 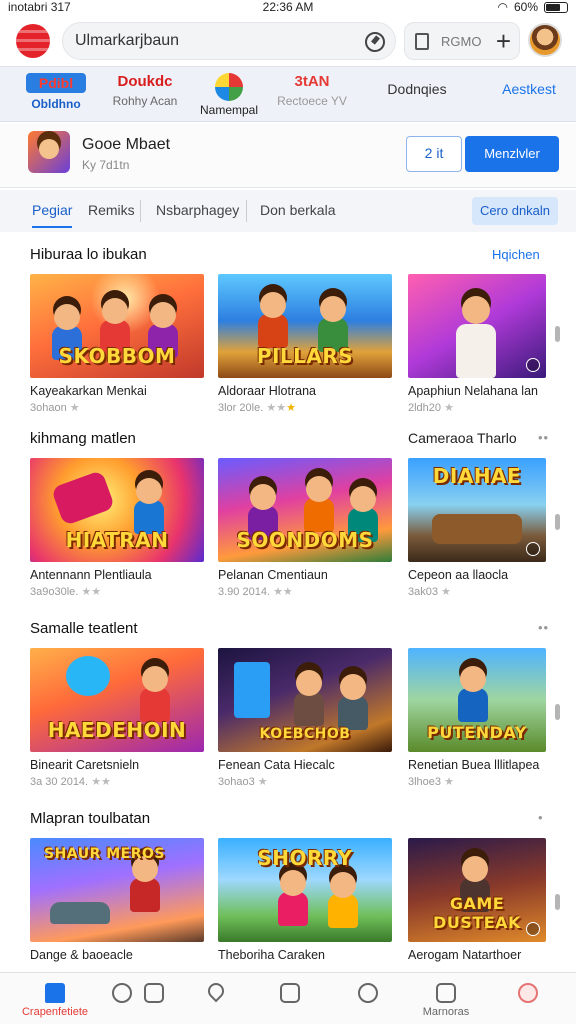 What do you see at coordinates (106, 165) in the screenshot?
I see `featured-app-subtitle: Ky 7d1tn` at bounding box center [106, 165].